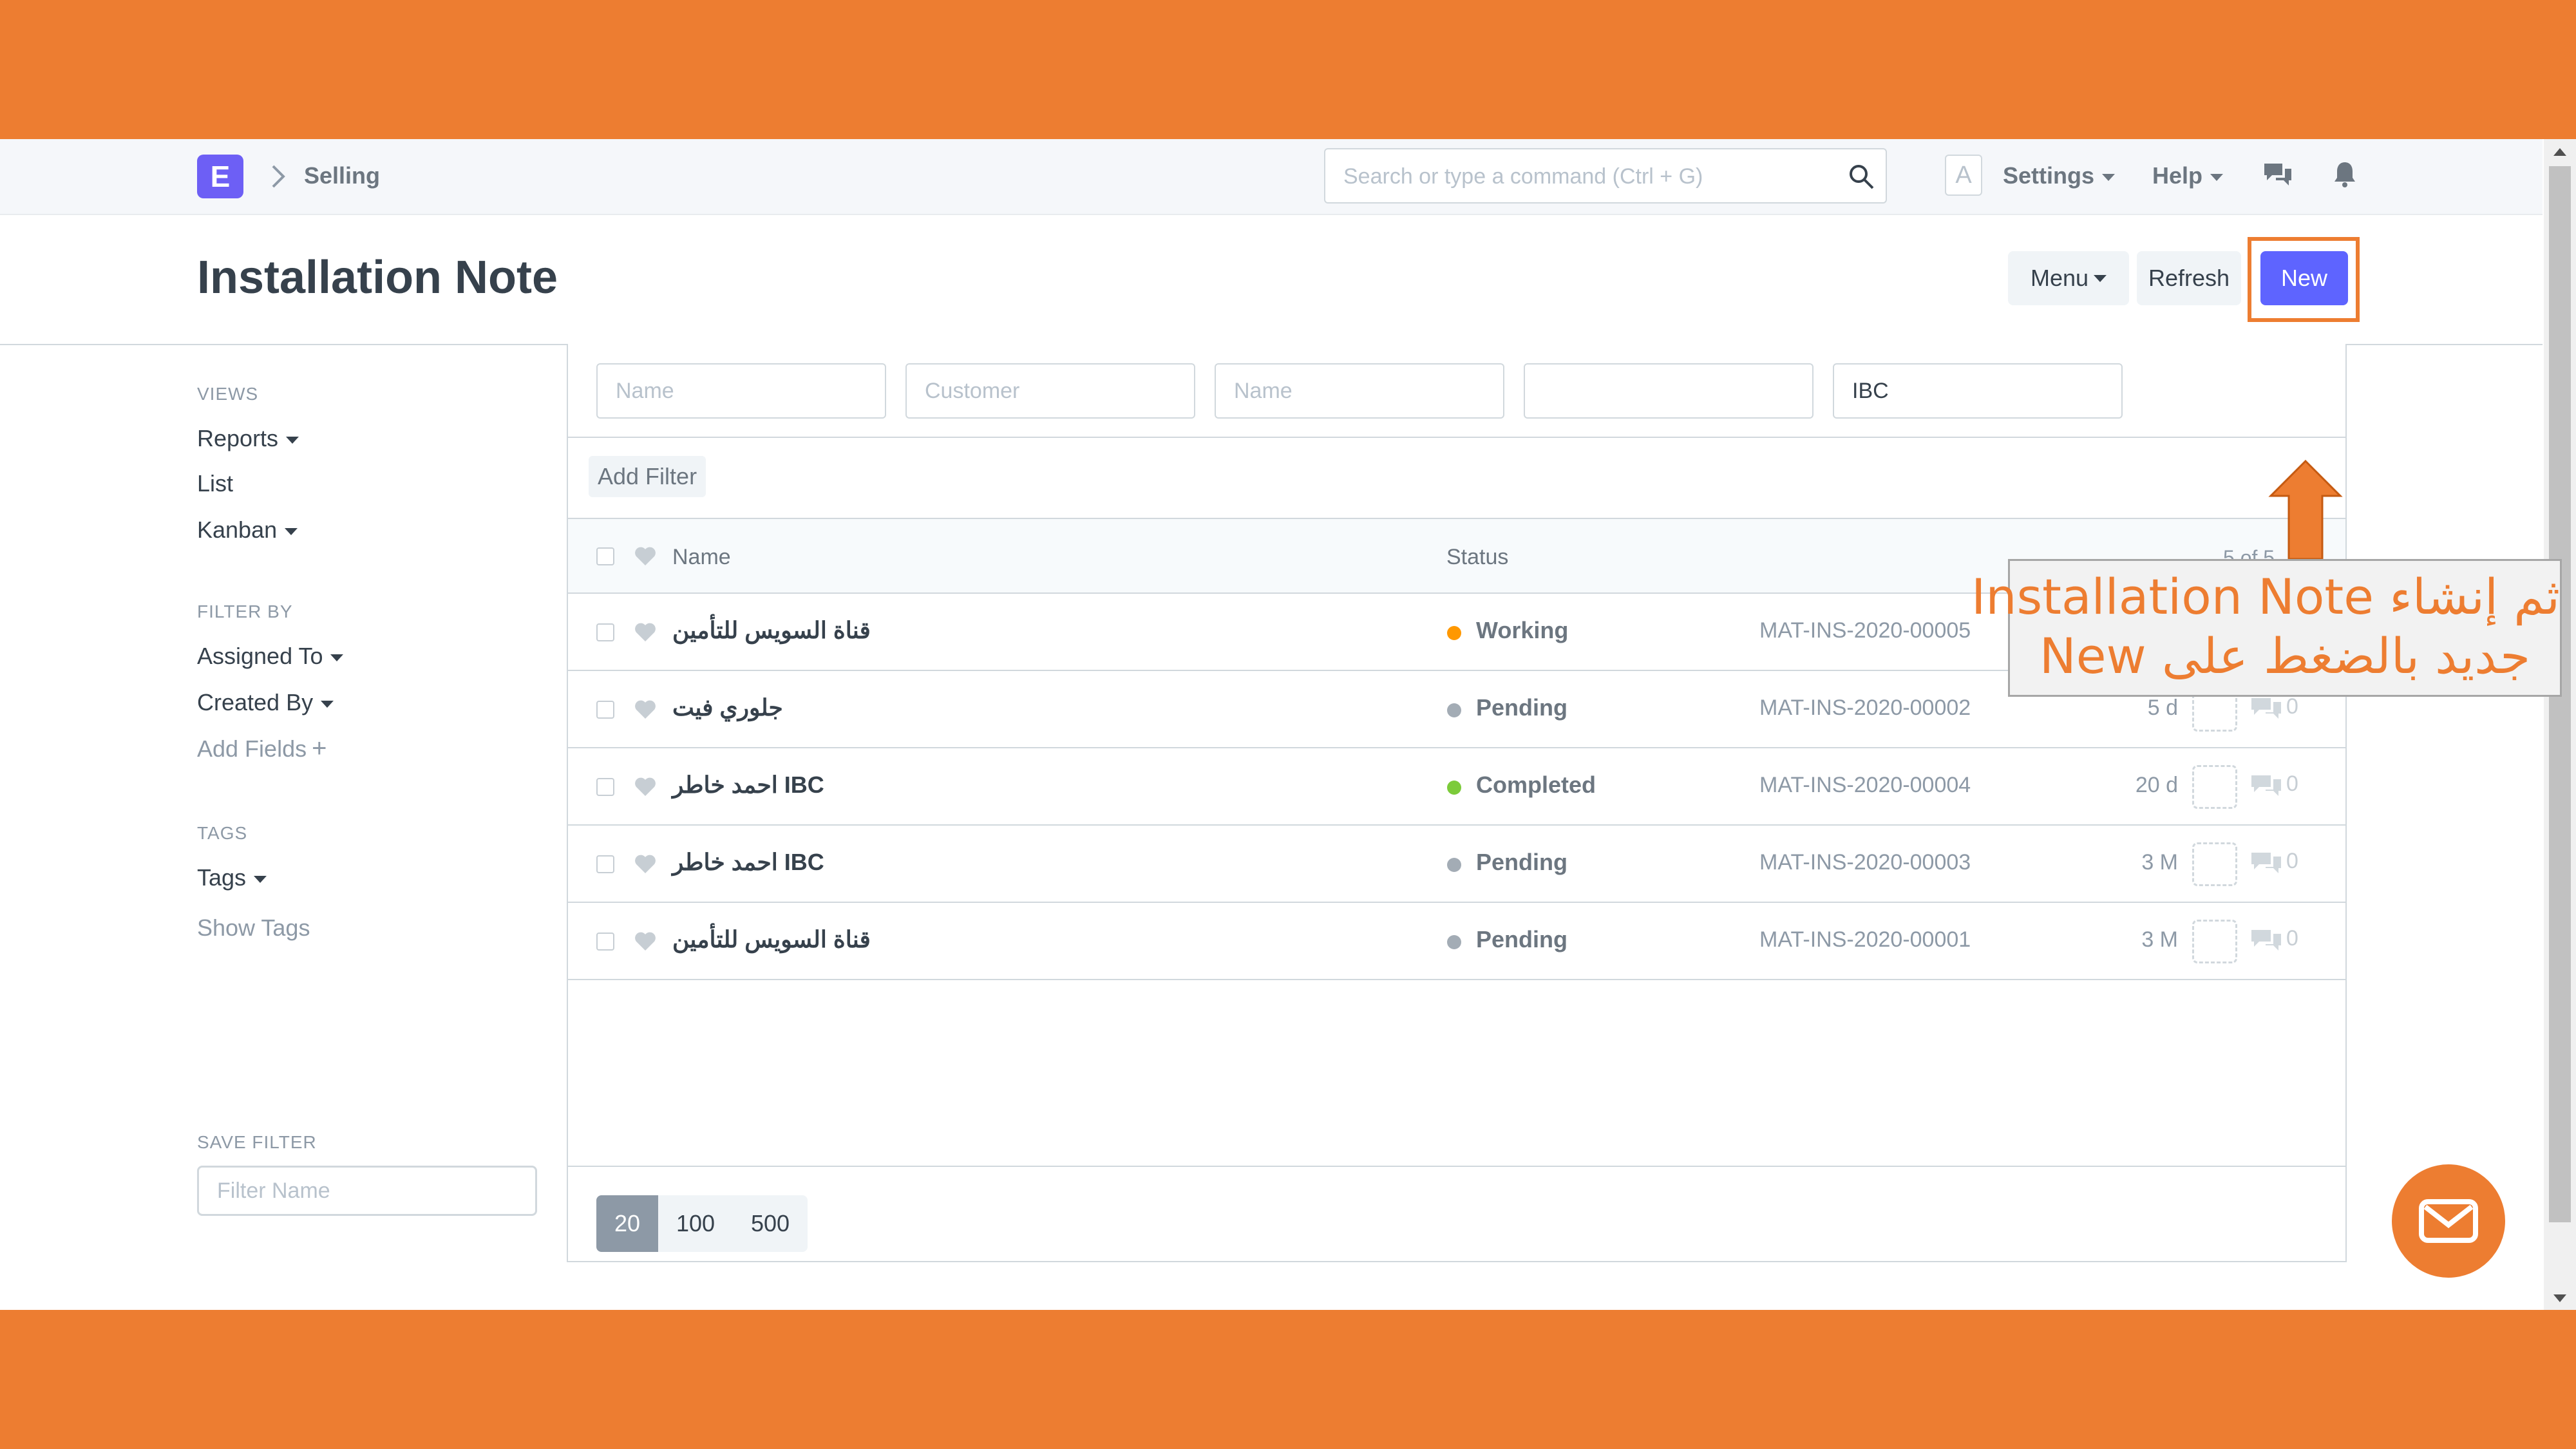 The height and width of the screenshot is (1449, 2576). What do you see at coordinates (256, 702) in the screenshot?
I see `sidebar-item-label: Created By` at bounding box center [256, 702].